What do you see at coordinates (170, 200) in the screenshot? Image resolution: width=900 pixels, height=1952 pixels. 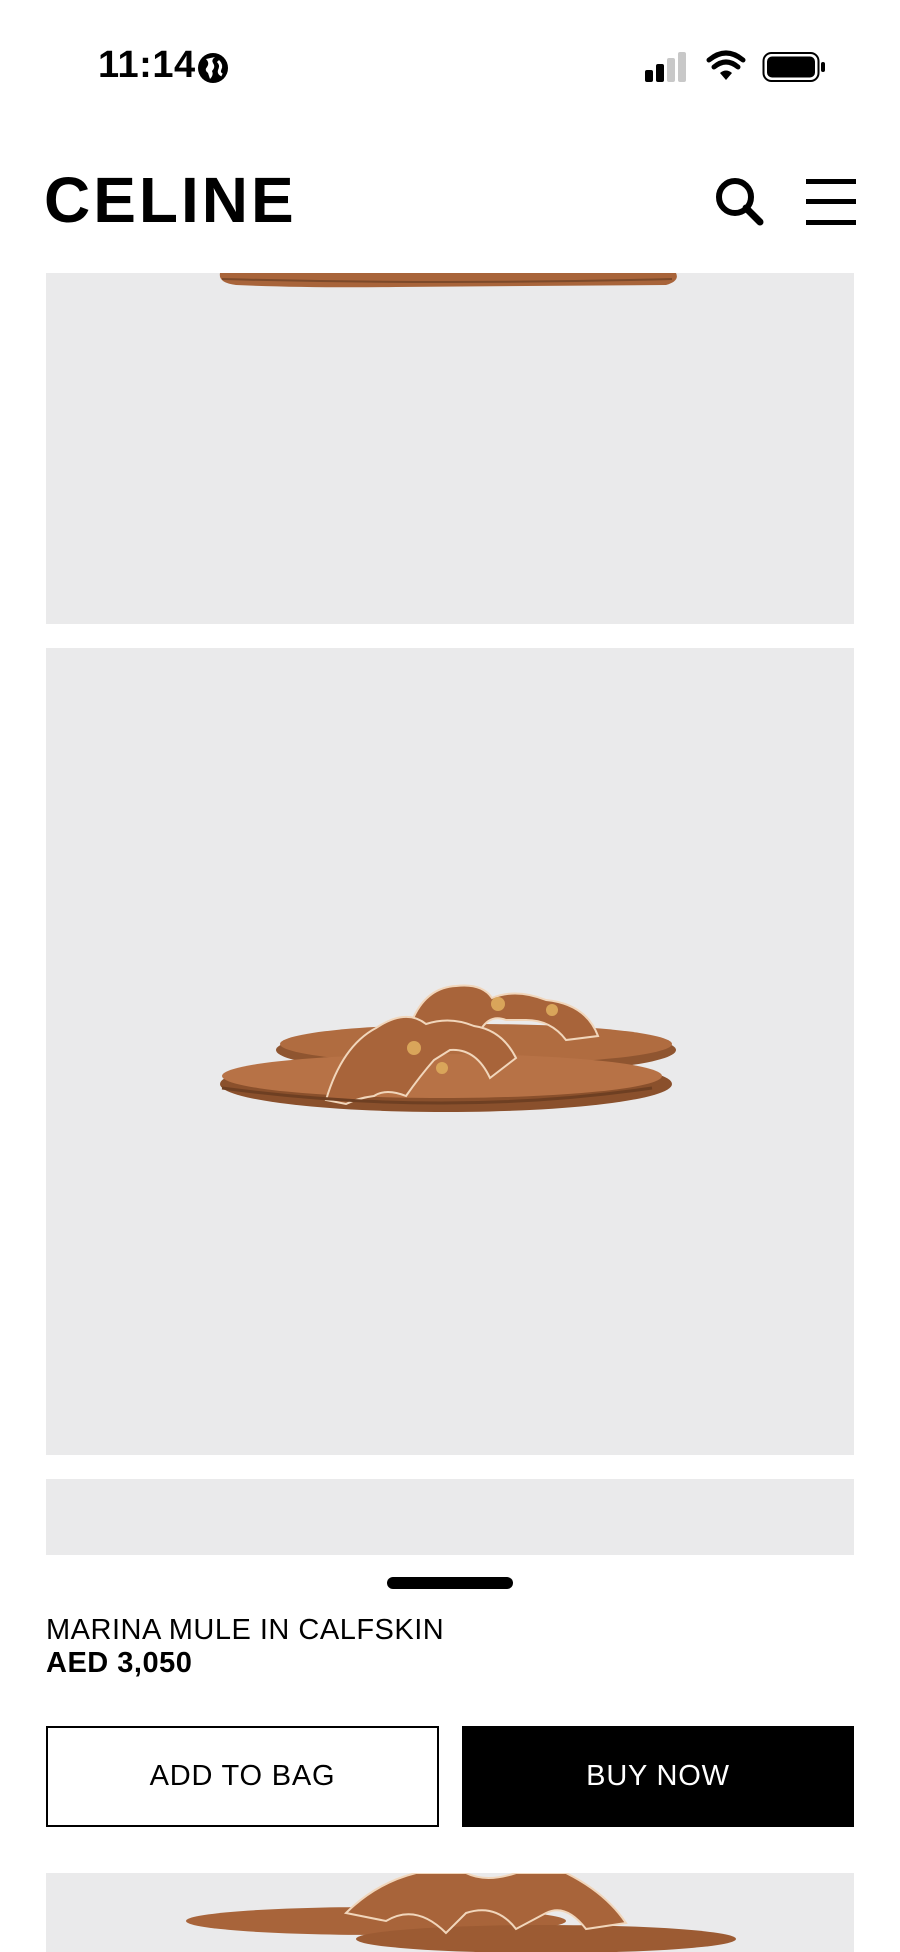 I see `celine-logo: CELINE` at bounding box center [170, 200].